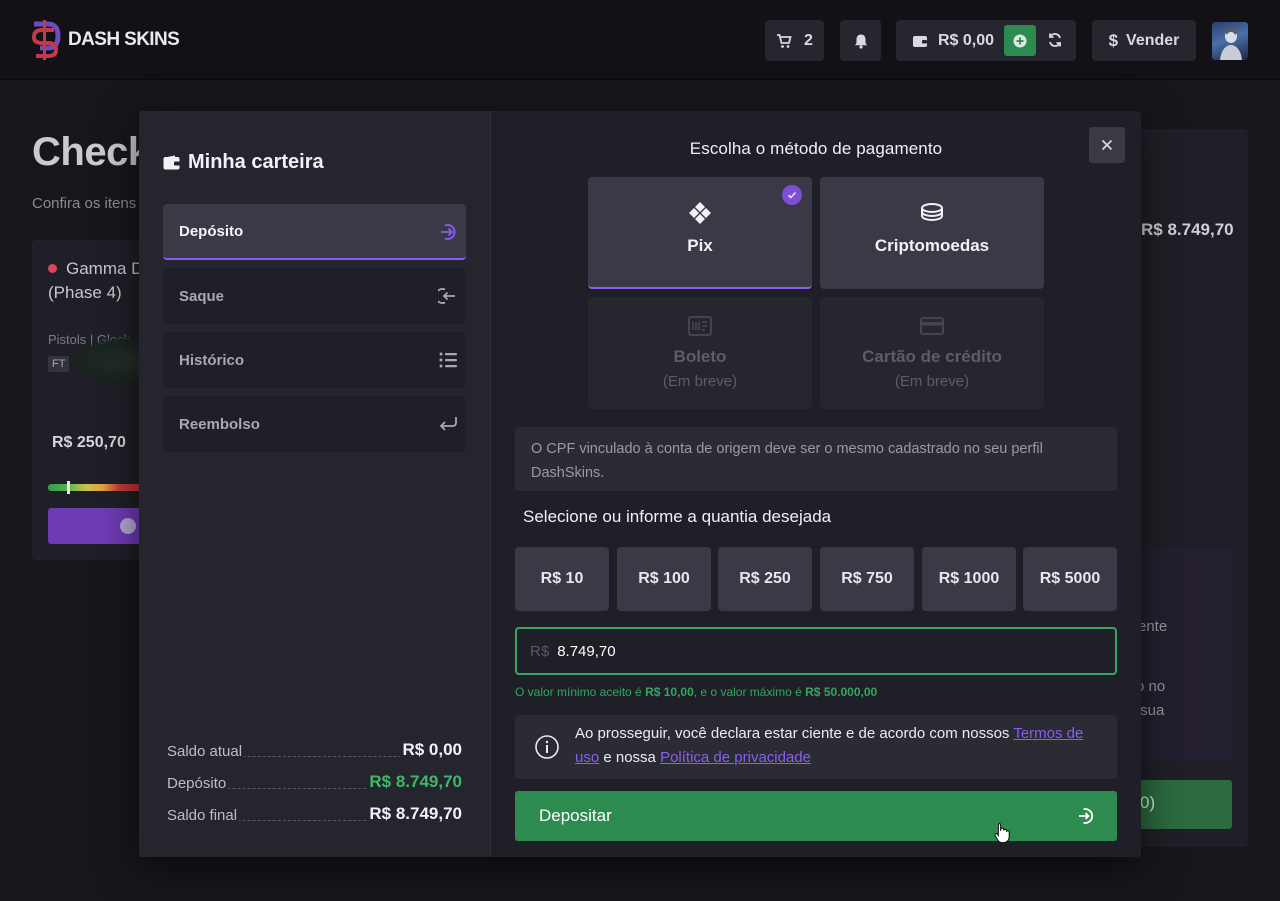 This screenshot has width=1280, height=901. I want to click on checkout-button-label: 0), so click(1148, 802).